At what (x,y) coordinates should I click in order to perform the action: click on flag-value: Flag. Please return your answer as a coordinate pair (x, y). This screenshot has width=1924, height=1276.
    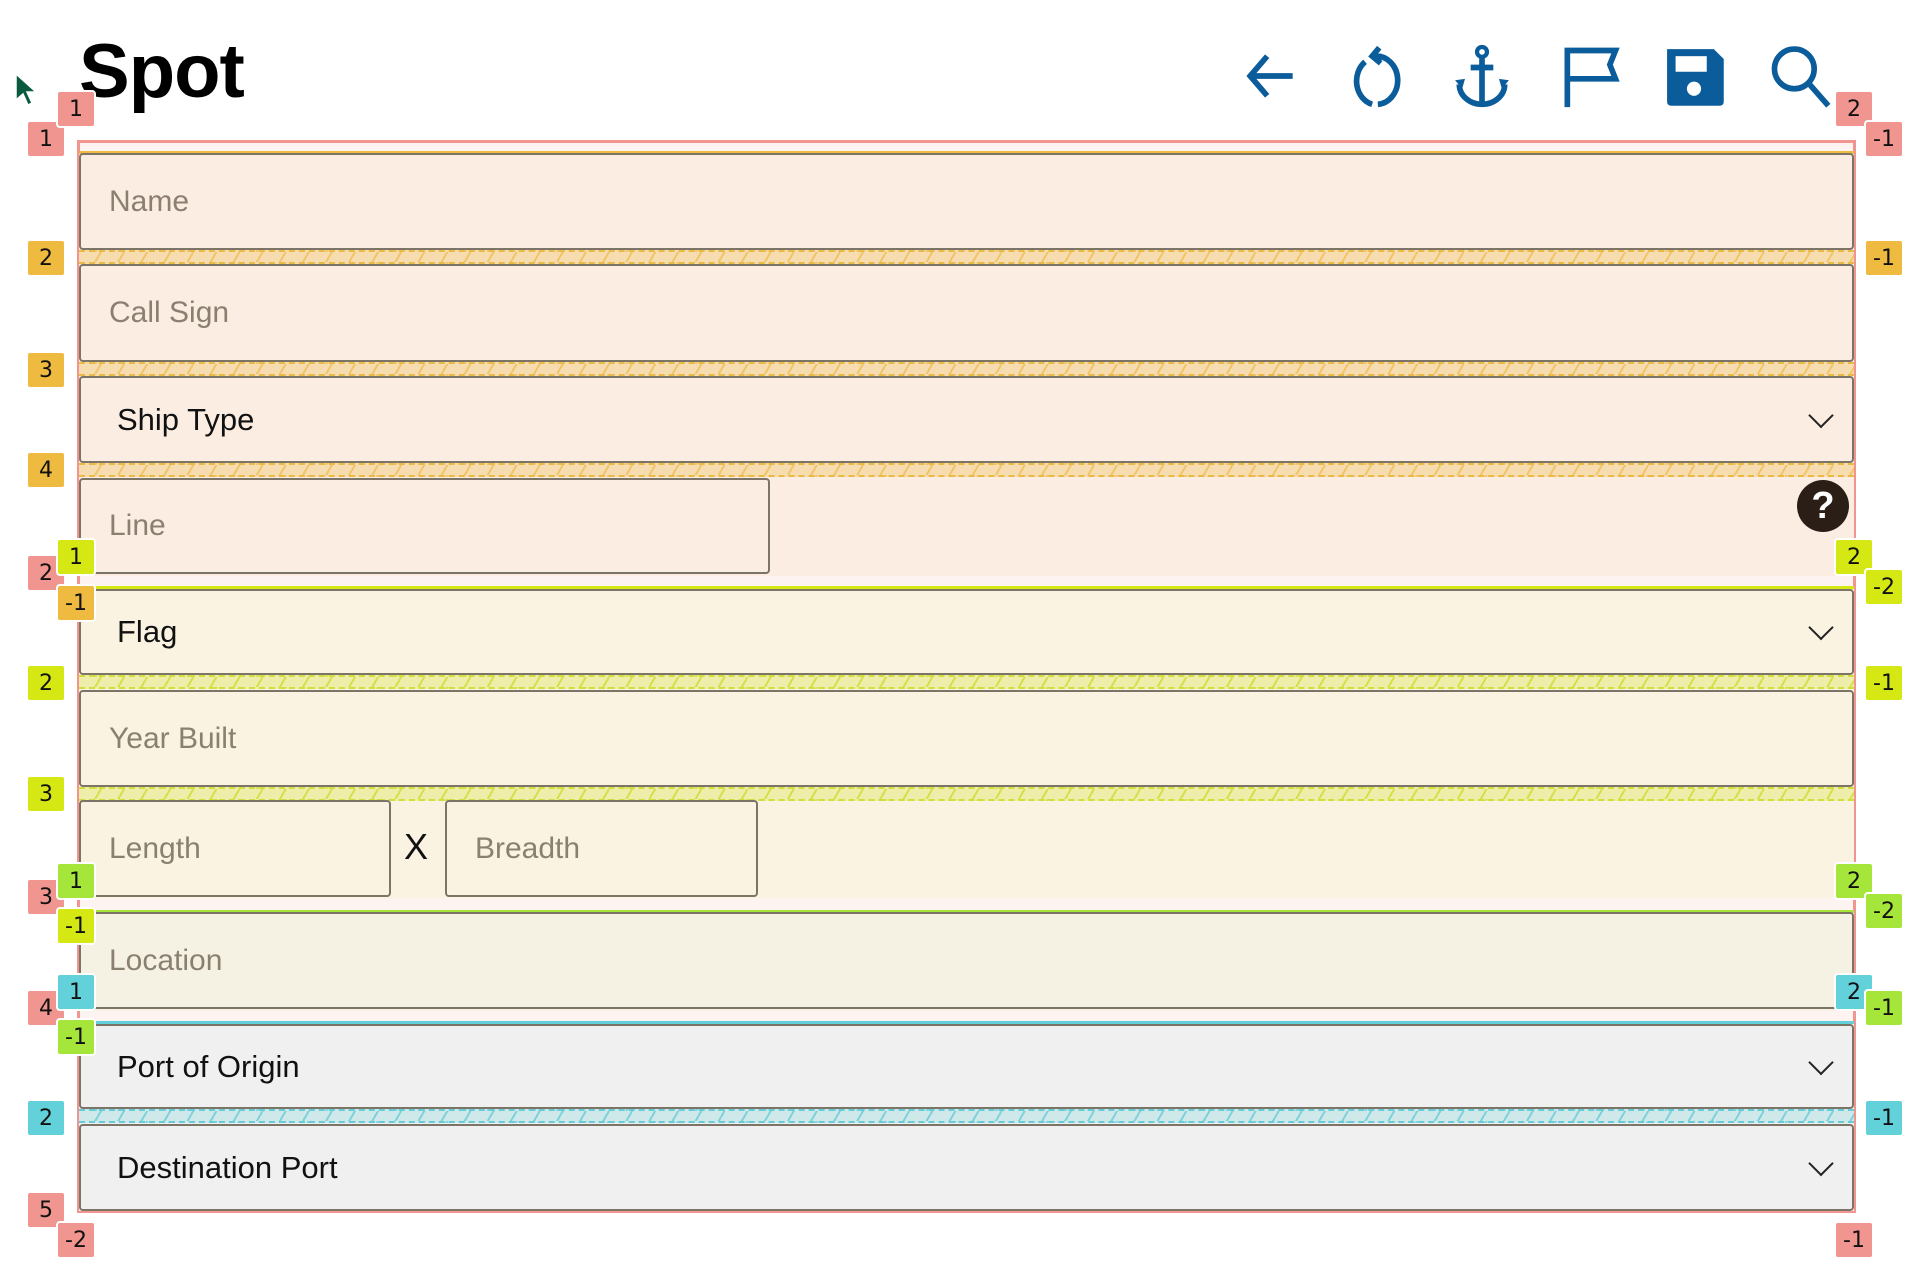
    Looking at the image, I should click on (147, 631).